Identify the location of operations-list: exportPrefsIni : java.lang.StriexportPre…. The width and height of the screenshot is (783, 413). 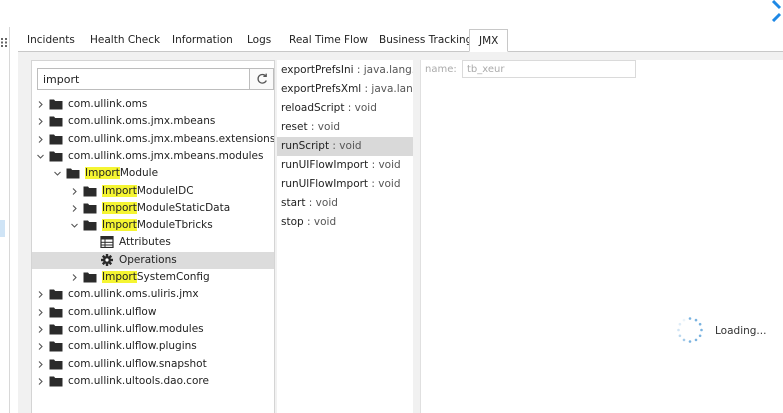
(345, 236).